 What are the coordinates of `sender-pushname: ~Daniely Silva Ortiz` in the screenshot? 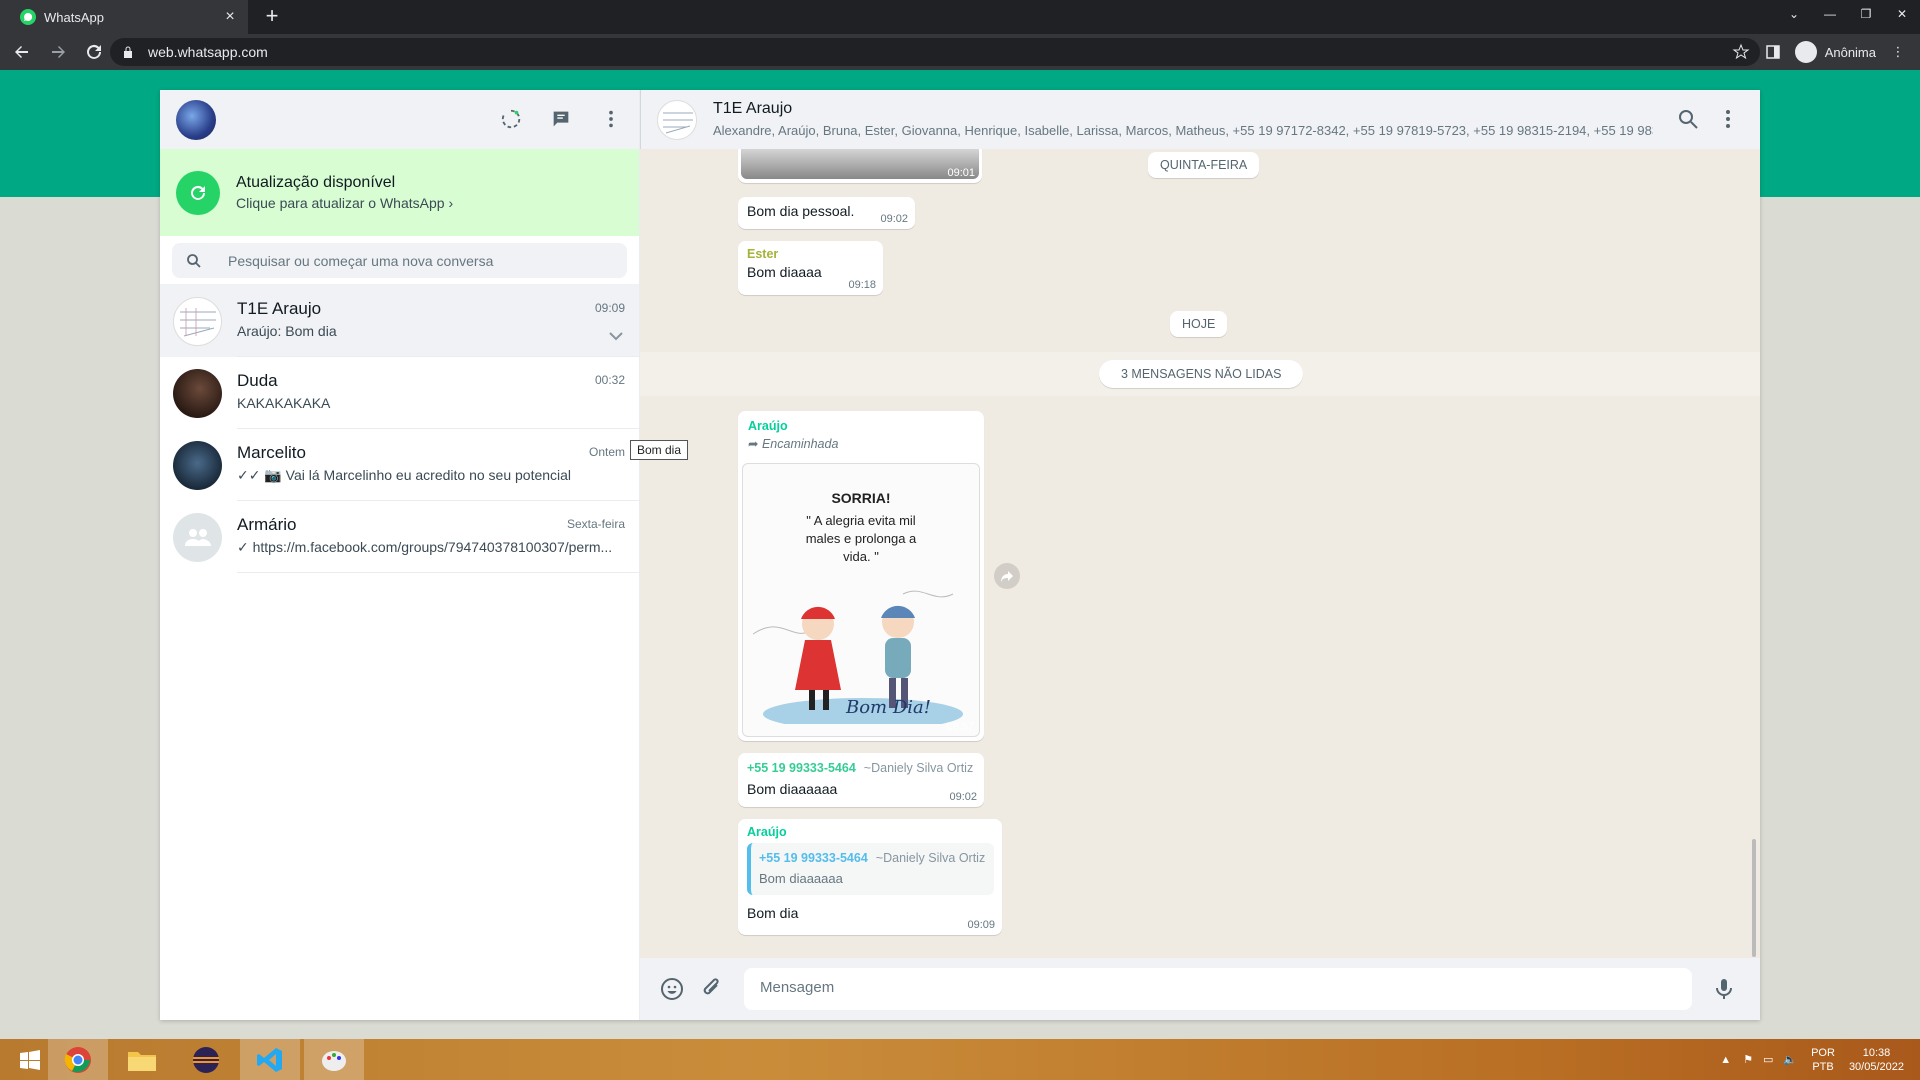 It's located at (918, 768).